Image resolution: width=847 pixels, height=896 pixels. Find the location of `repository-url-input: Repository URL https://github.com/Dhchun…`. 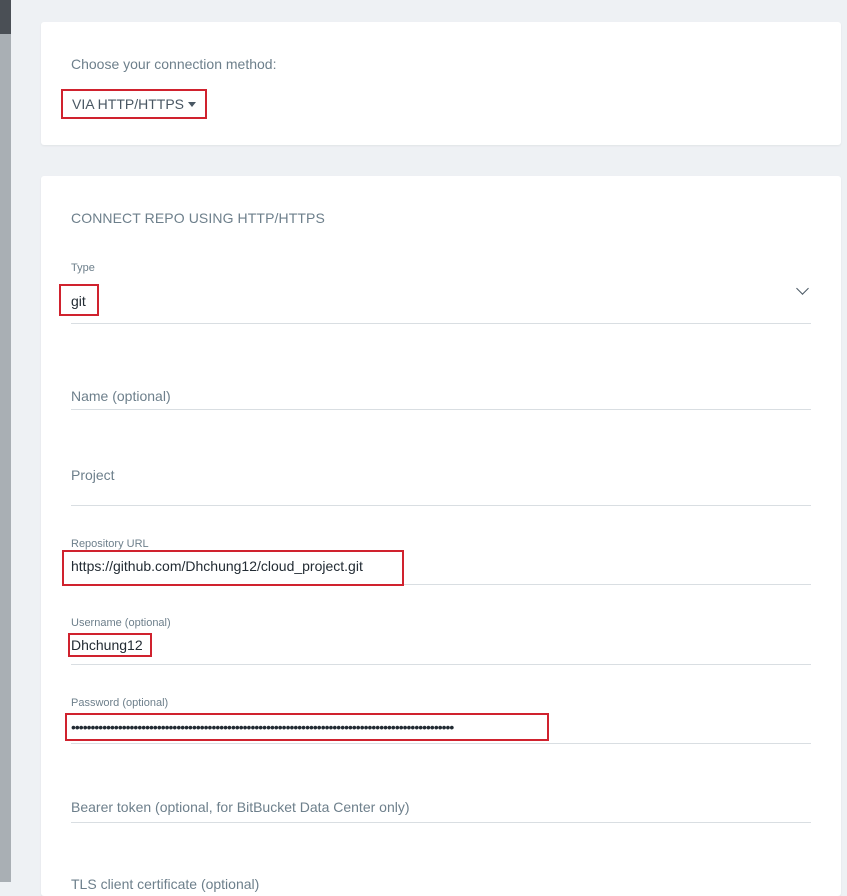

repository-url-input: Repository URL https://github.com/Dhchun… is located at coordinates (436, 562).